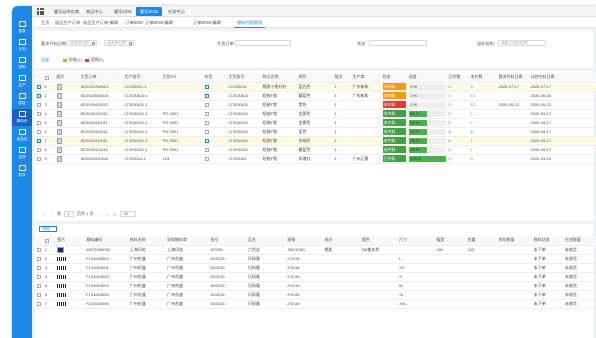 Image resolution: width=596 pixels, height=338 pixels. What do you see at coordinates (394, 78) in the screenshot?
I see `column-header: 状态` at bounding box center [394, 78].